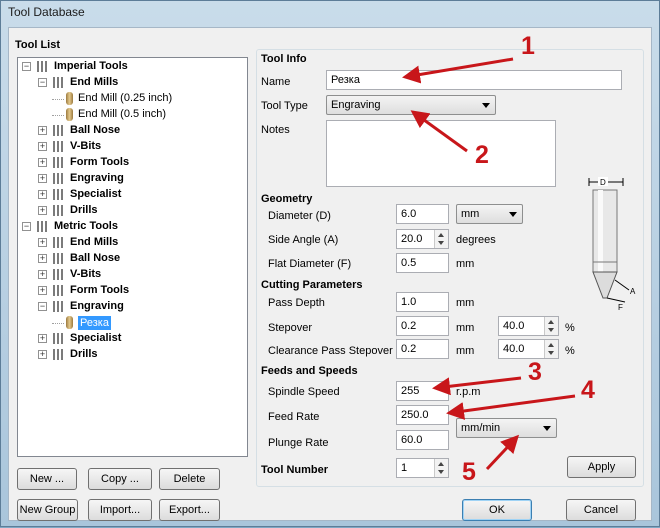  Describe the element at coordinates (441, 468) in the screenshot. I see `tool-number-spinner` at that location.